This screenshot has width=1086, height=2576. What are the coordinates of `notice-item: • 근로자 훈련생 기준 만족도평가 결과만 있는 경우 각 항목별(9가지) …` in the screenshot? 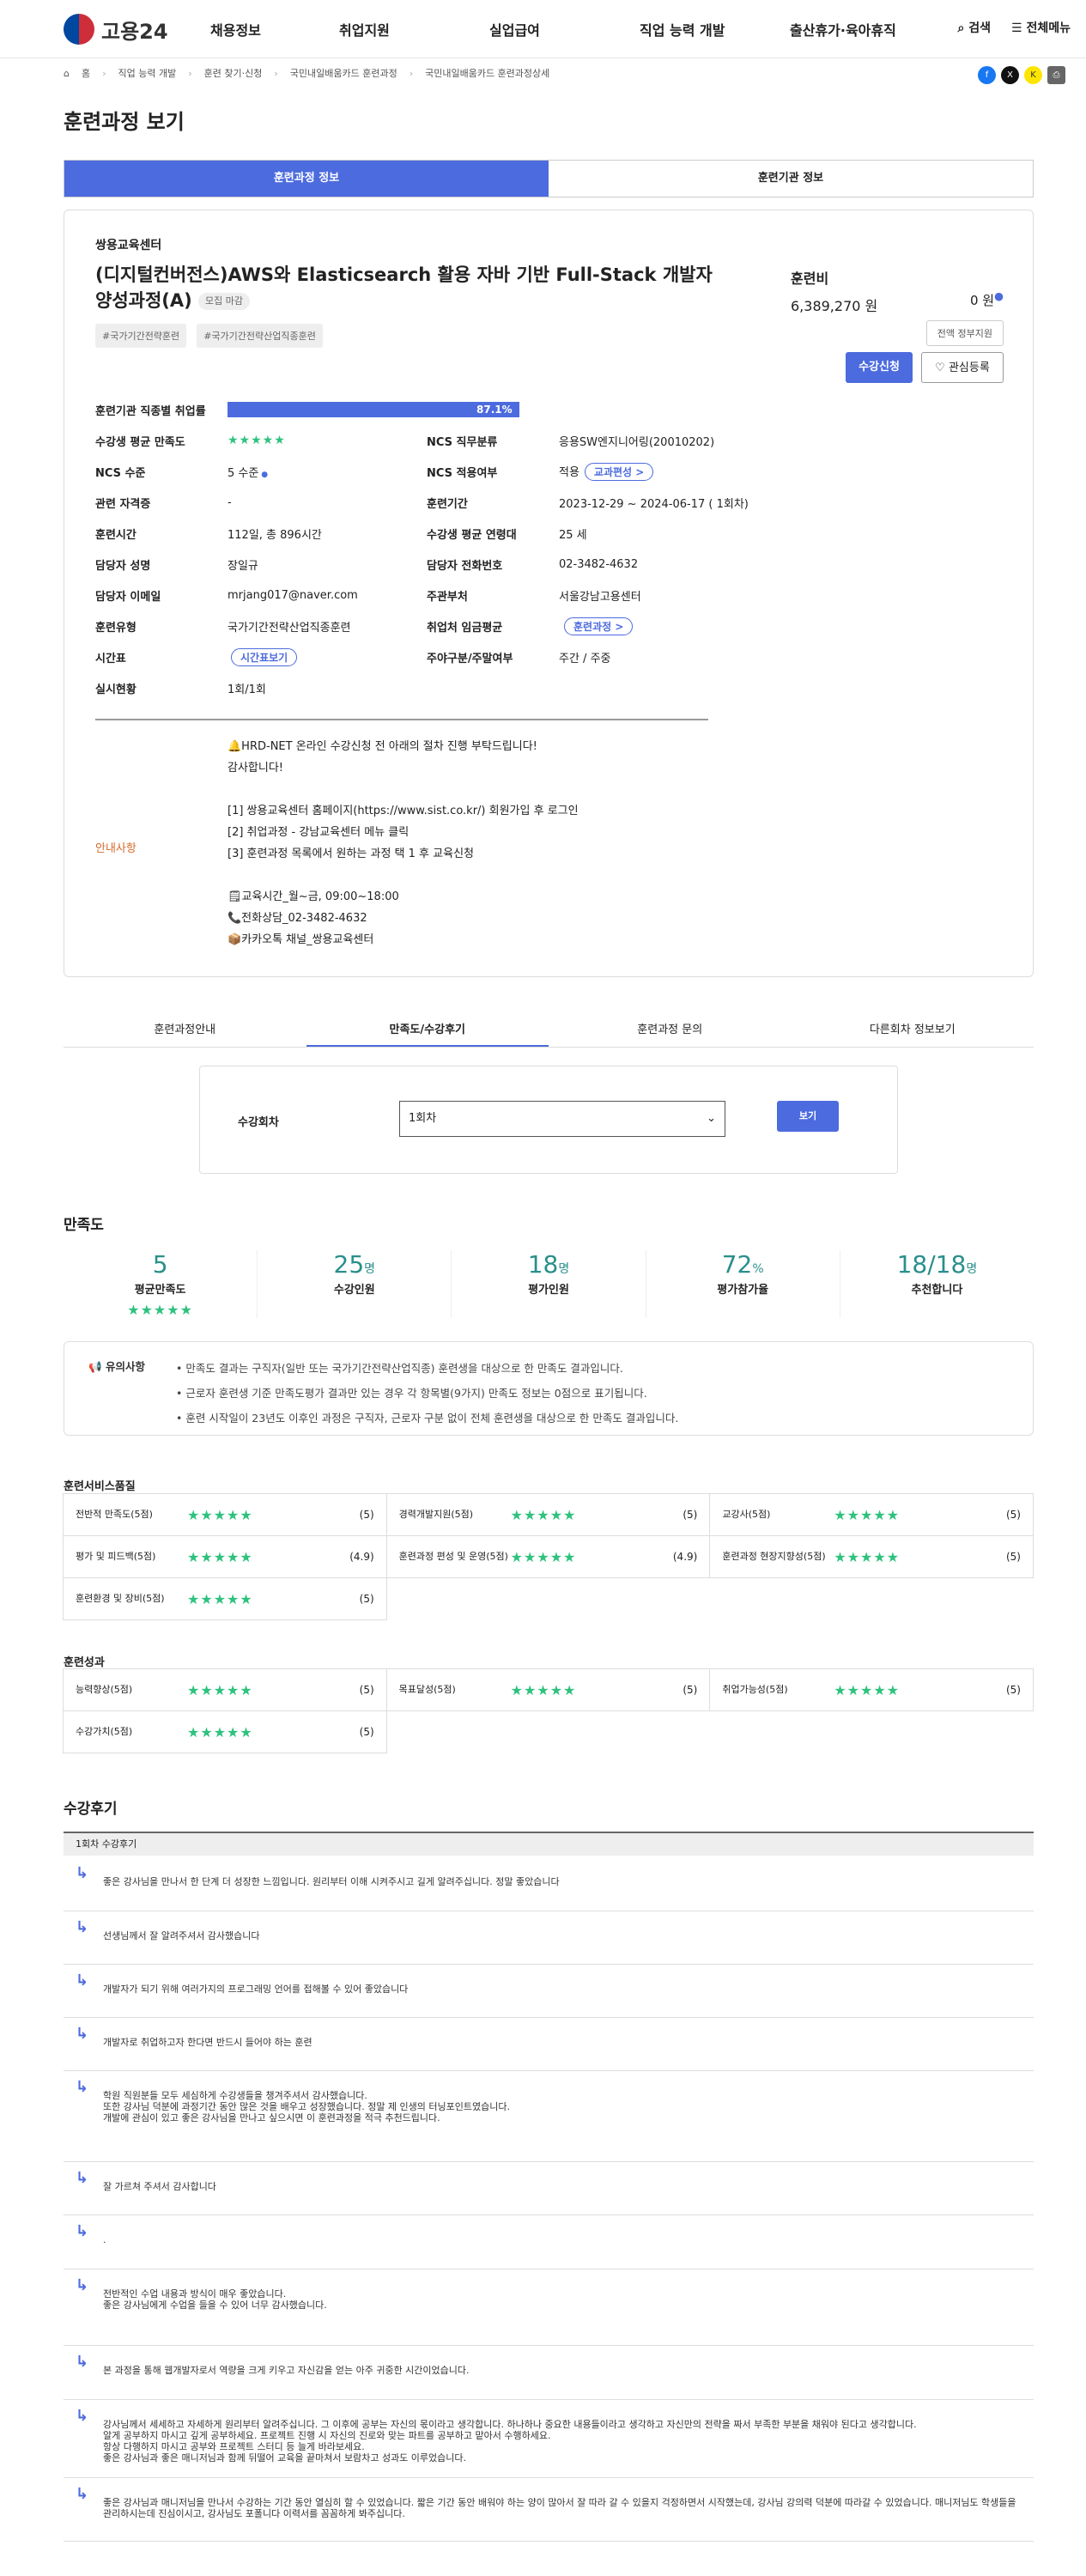 It's located at (412, 1393).